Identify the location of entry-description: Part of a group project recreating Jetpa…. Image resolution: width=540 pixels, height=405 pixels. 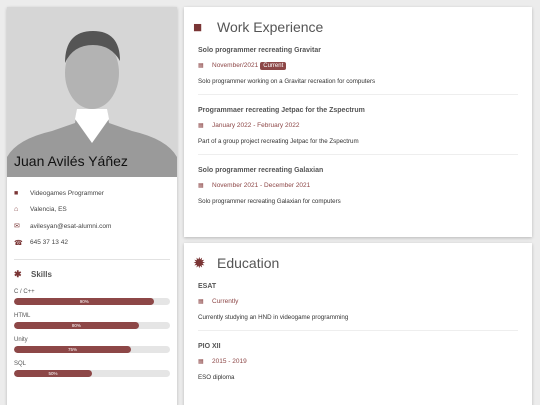
(278, 141).